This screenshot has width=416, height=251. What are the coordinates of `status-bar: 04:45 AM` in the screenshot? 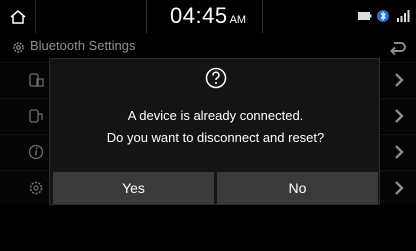 It's located at (208, 16).